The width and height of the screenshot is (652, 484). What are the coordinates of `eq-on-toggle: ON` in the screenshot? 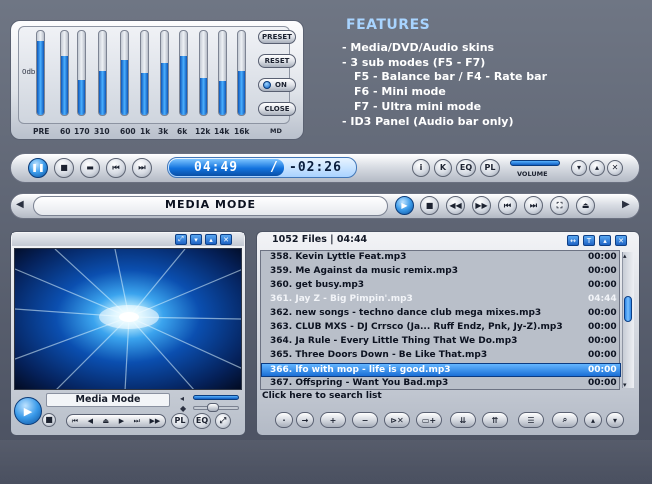 It's located at (277, 85).